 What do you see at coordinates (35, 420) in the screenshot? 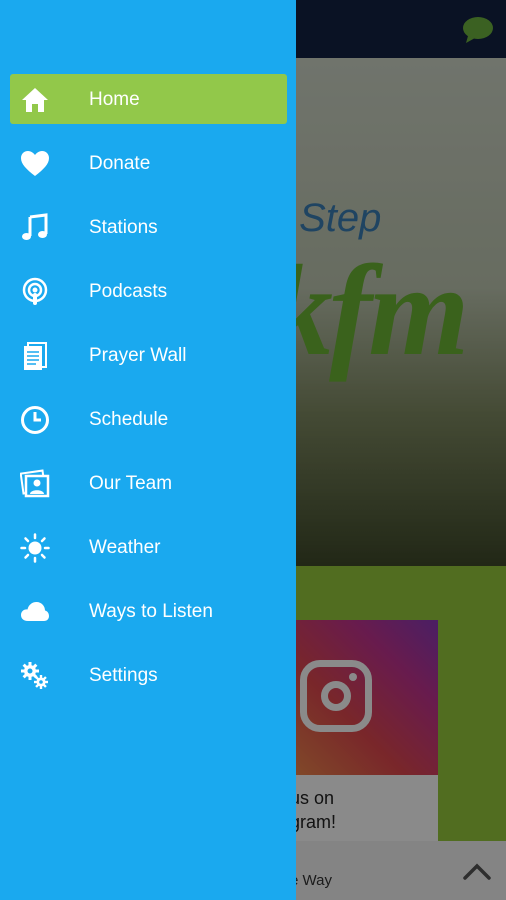
I see `clock-icon` at bounding box center [35, 420].